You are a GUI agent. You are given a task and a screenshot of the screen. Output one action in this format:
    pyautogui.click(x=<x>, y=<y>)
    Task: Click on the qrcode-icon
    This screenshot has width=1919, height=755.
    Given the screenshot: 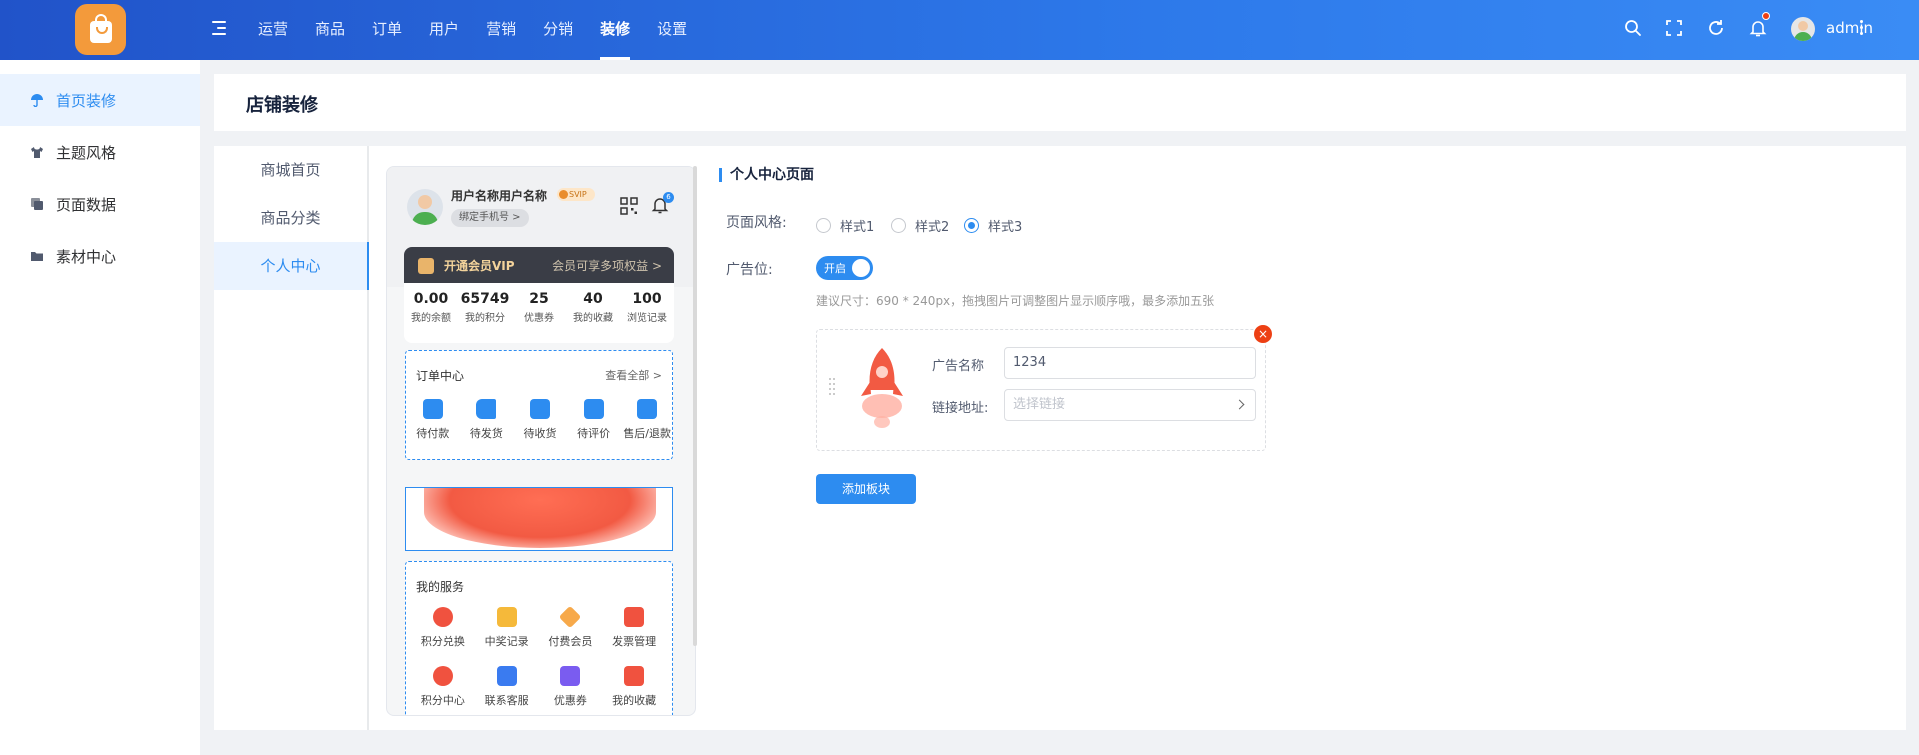 What is the action you would take?
    pyautogui.click(x=629, y=206)
    